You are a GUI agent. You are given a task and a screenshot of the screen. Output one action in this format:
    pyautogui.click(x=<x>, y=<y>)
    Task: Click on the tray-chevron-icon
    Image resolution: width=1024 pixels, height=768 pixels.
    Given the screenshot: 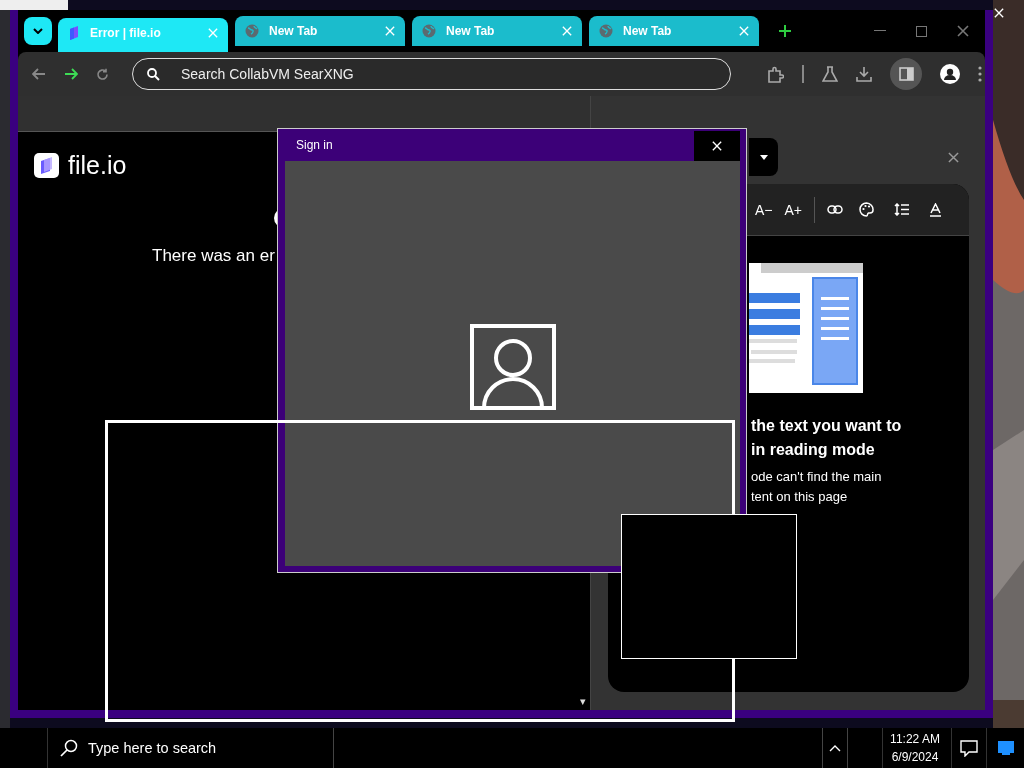 What is the action you would take?
    pyautogui.click(x=835, y=748)
    